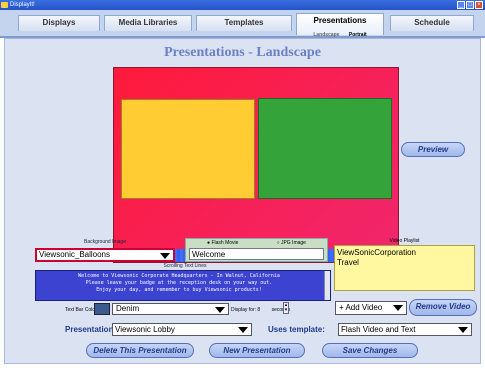  What do you see at coordinates (182, 329) in the screenshot?
I see `presentation-select: Viewsonic Lobby` at bounding box center [182, 329].